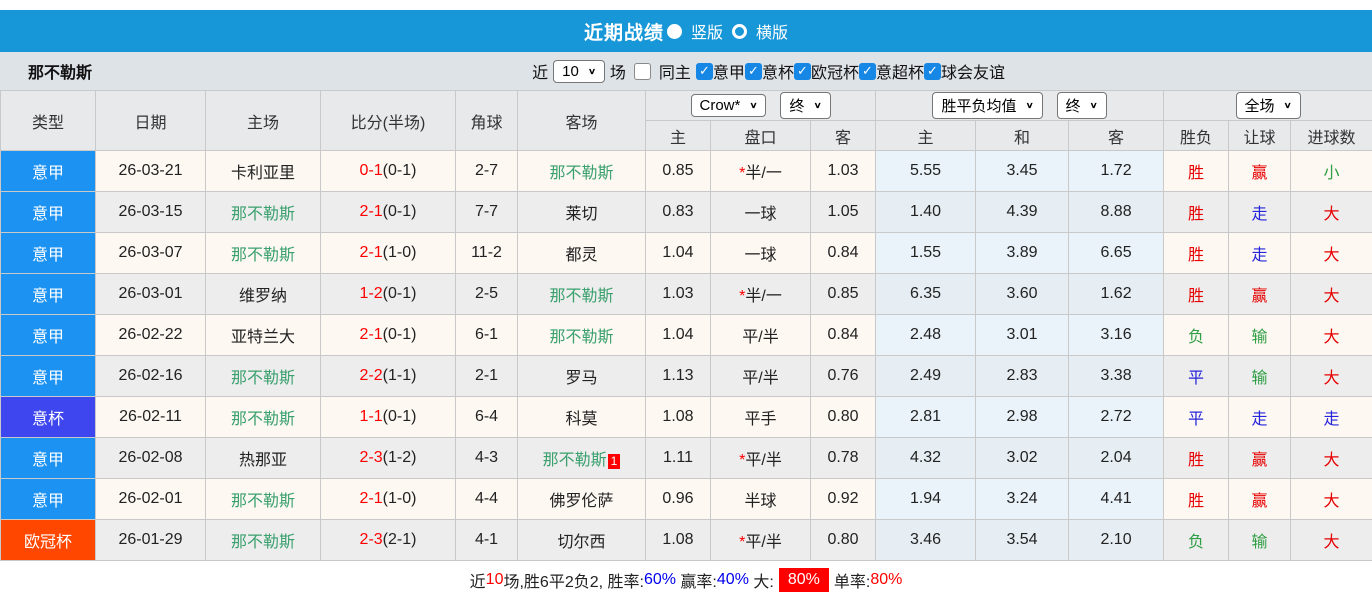 The height and width of the screenshot is (603, 1372). I want to click on fulltime-score: 1-1, so click(371, 416).